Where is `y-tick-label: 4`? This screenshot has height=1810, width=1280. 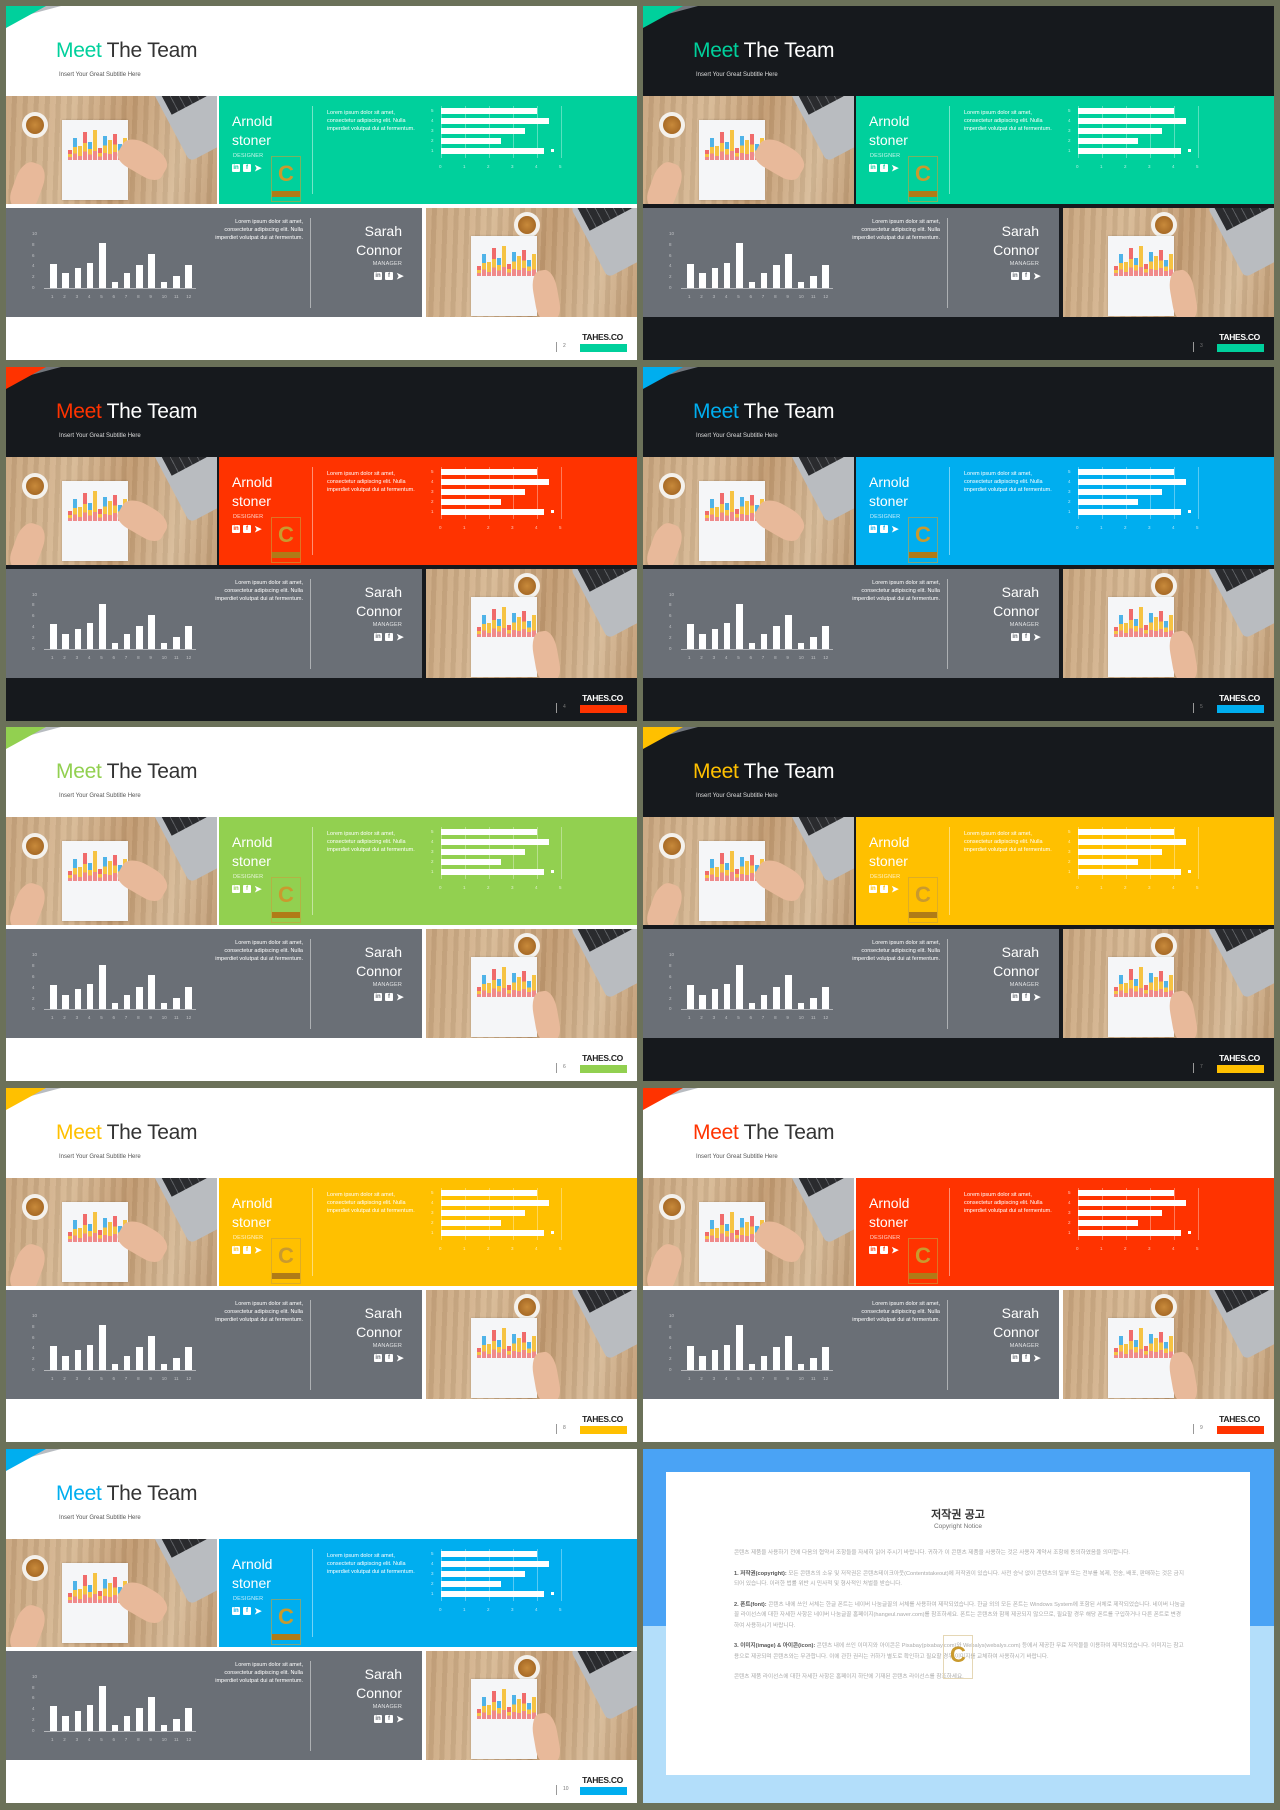
y-tick-label: 4 is located at coordinates (432, 120).